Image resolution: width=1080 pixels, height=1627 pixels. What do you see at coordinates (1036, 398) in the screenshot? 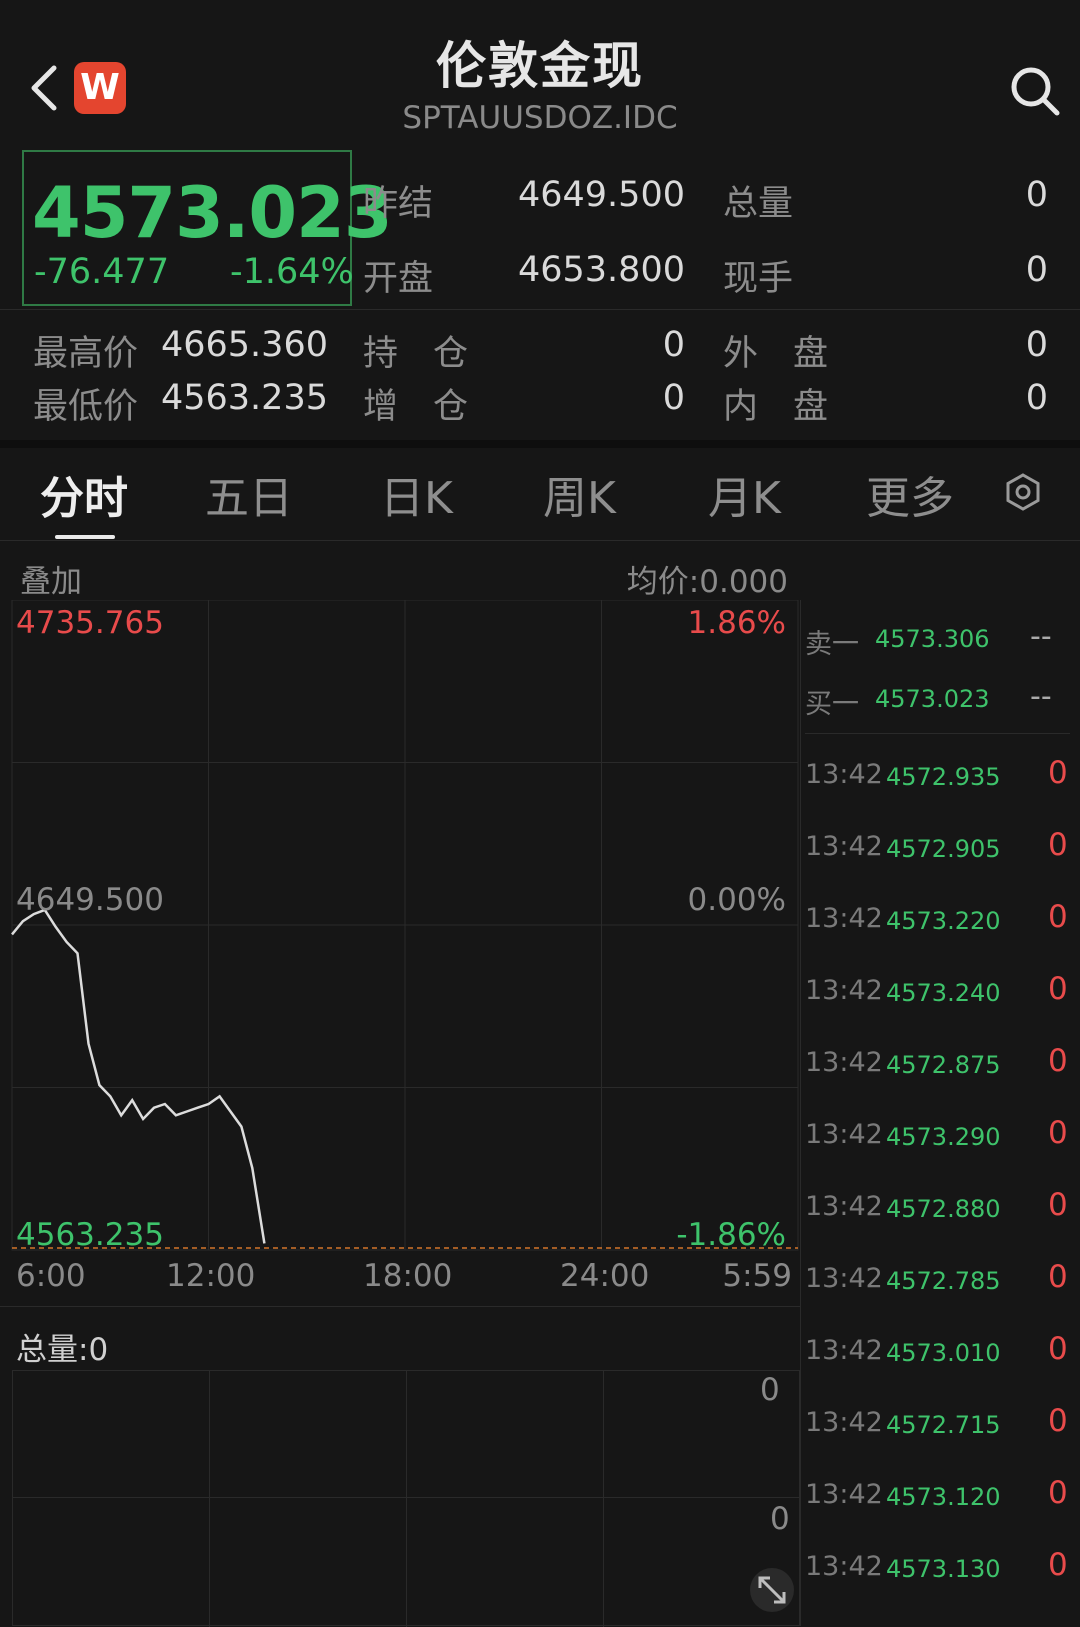
I see `inner-value: 0` at bounding box center [1036, 398].